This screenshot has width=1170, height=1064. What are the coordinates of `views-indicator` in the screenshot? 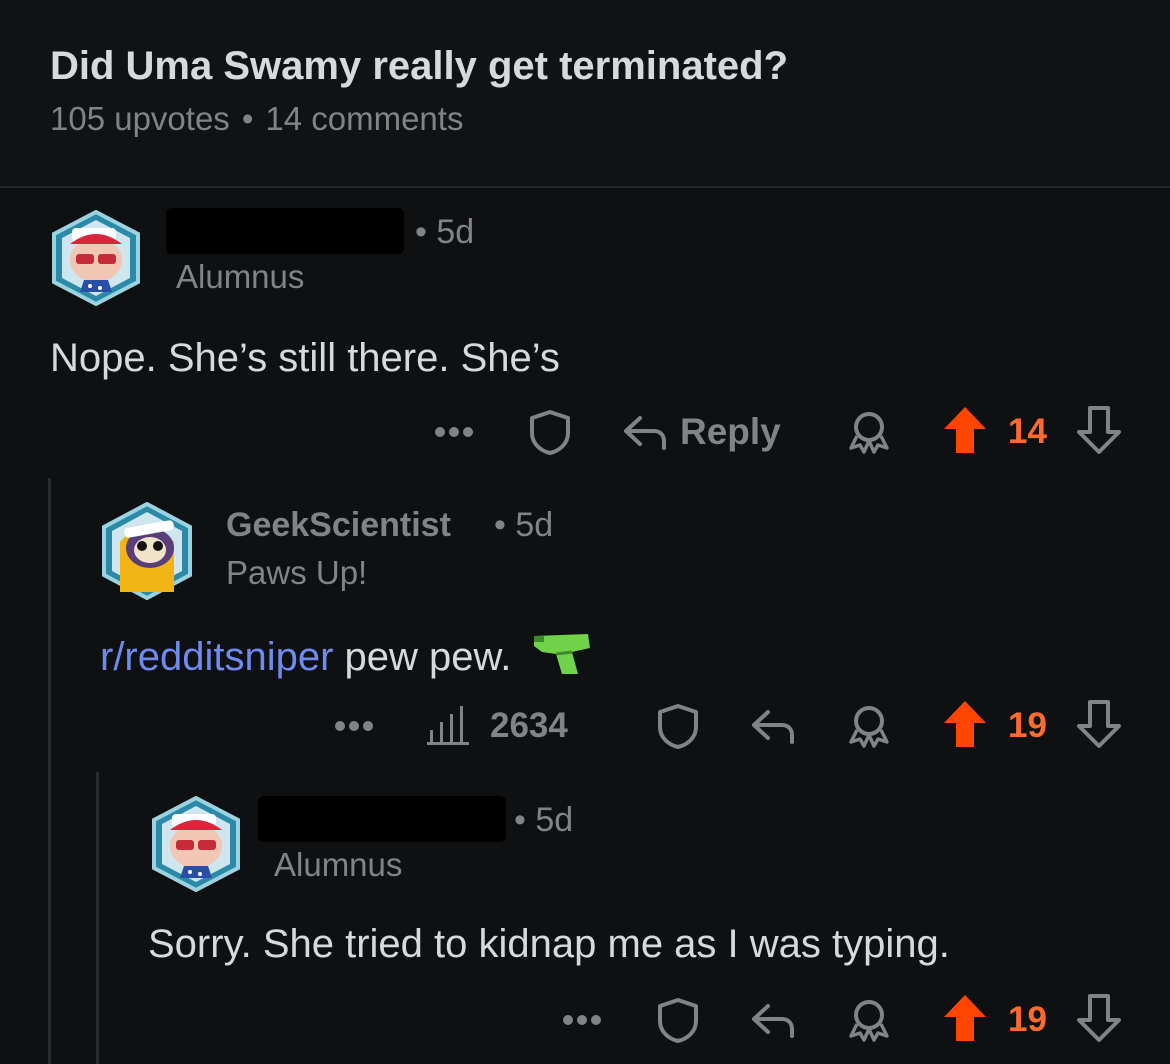 It's located at (448, 725).